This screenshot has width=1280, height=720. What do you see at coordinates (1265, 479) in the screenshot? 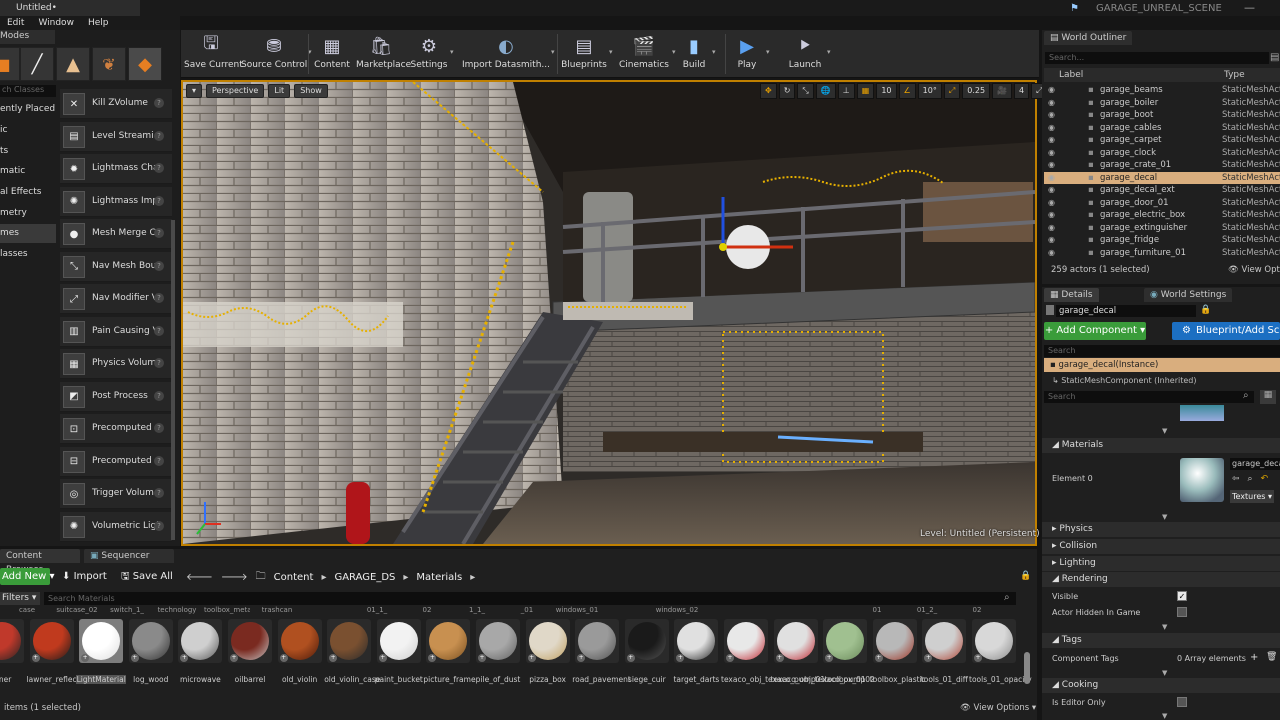
I see `reset-icon: ↶` at bounding box center [1265, 479].